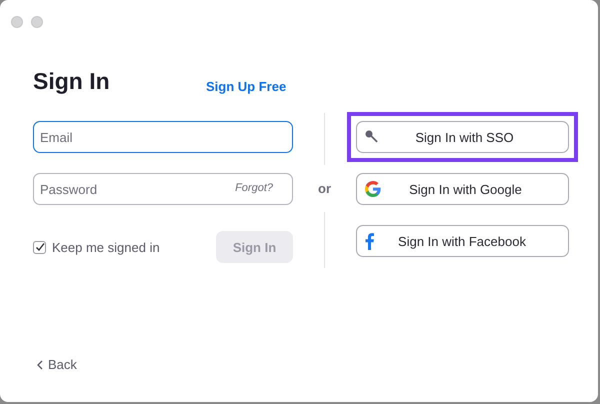 The width and height of the screenshot is (600, 404). I want to click on provider-sign-in-button: Sign In with Facebook, so click(462, 241).